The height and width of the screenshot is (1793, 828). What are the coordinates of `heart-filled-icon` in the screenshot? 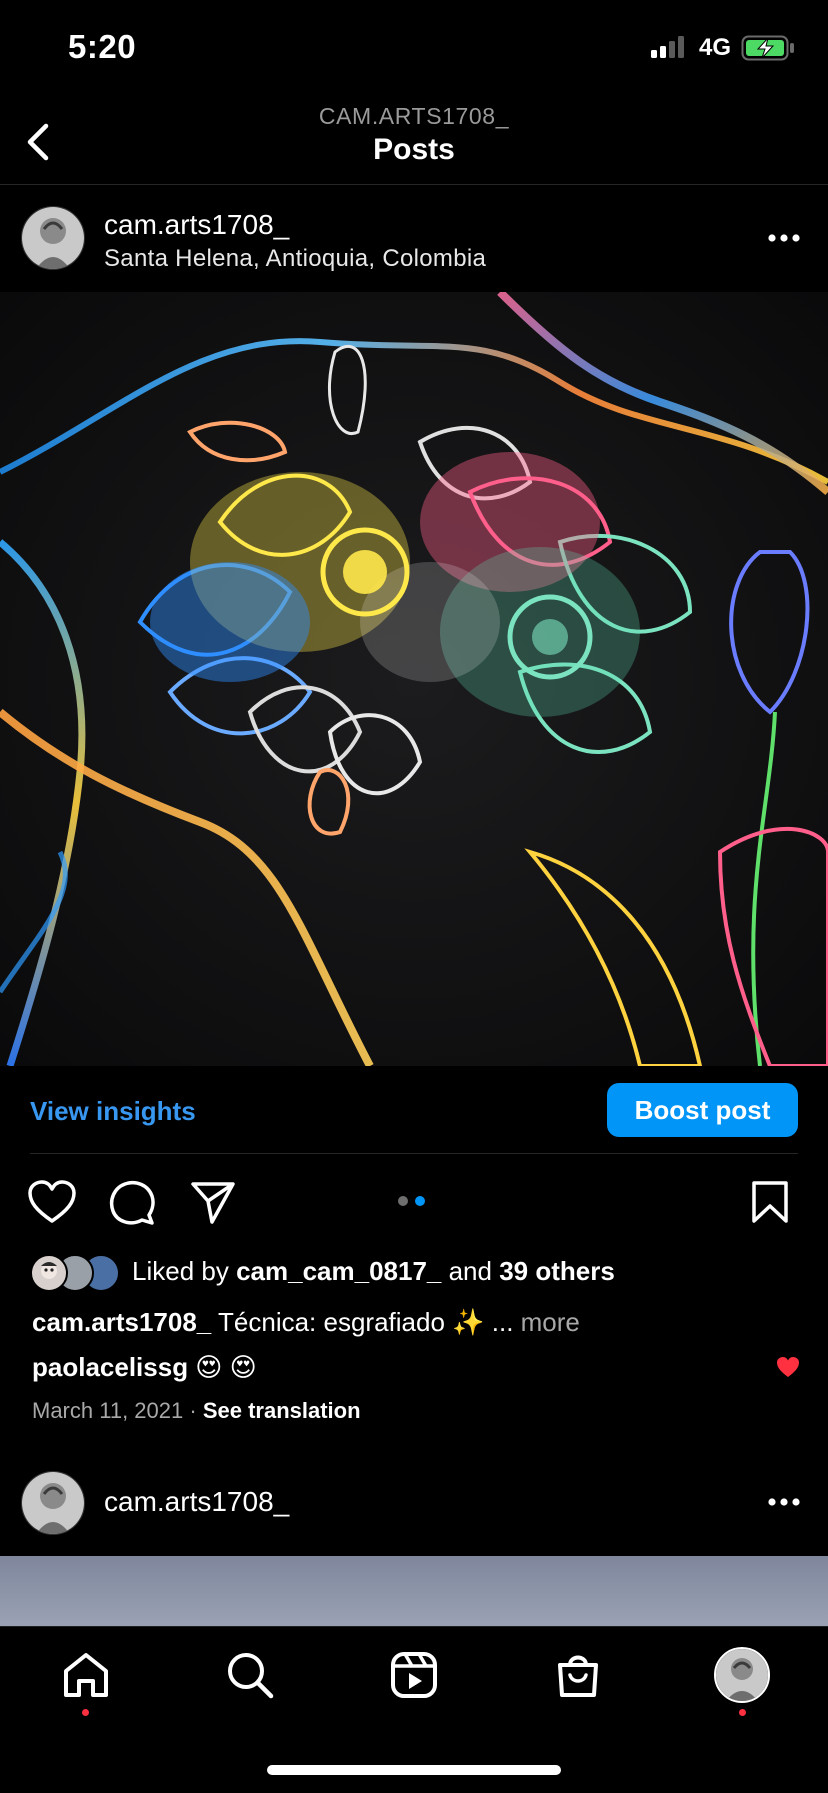 It's located at (788, 1367).